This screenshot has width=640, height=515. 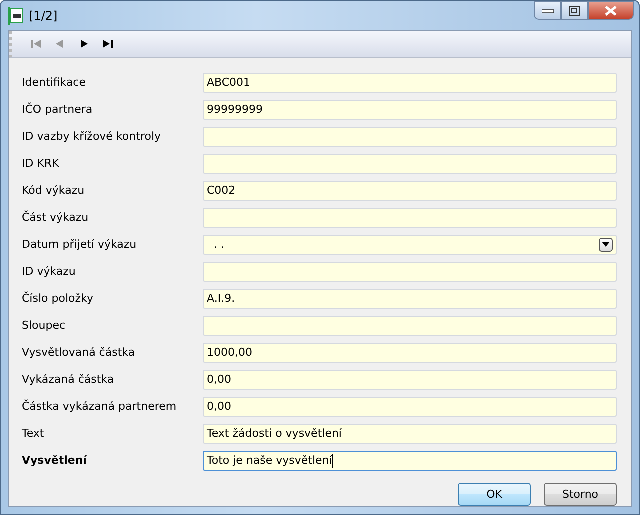 I want to click on next-icon, so click(x=84, y=44).